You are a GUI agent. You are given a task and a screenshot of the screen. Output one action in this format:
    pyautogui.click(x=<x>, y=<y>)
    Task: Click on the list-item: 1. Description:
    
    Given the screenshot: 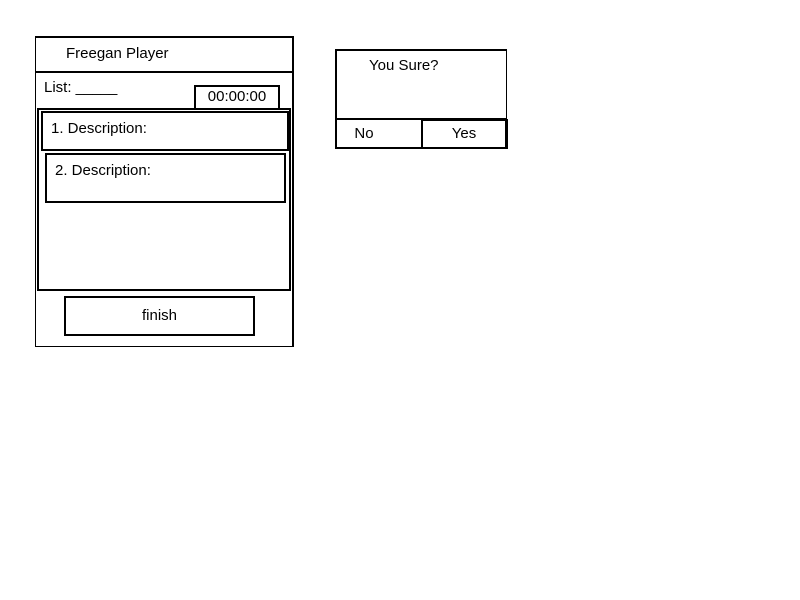 What is the action you would take?
    pyautogui.click(x=165, y=131)
    